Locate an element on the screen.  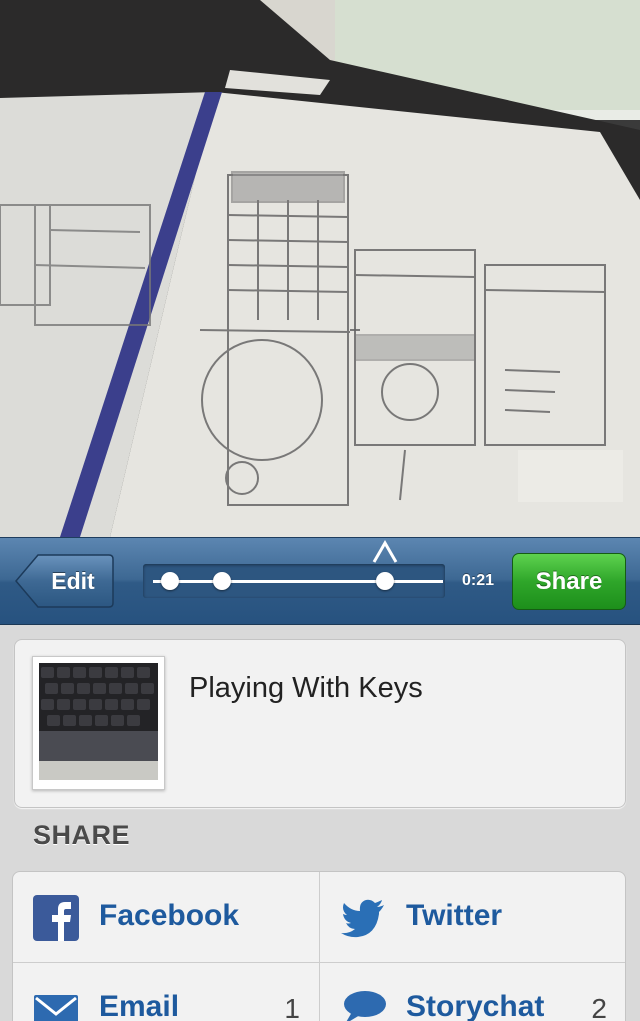
storychat-count: 2 is located at coordinates (599, 1007).